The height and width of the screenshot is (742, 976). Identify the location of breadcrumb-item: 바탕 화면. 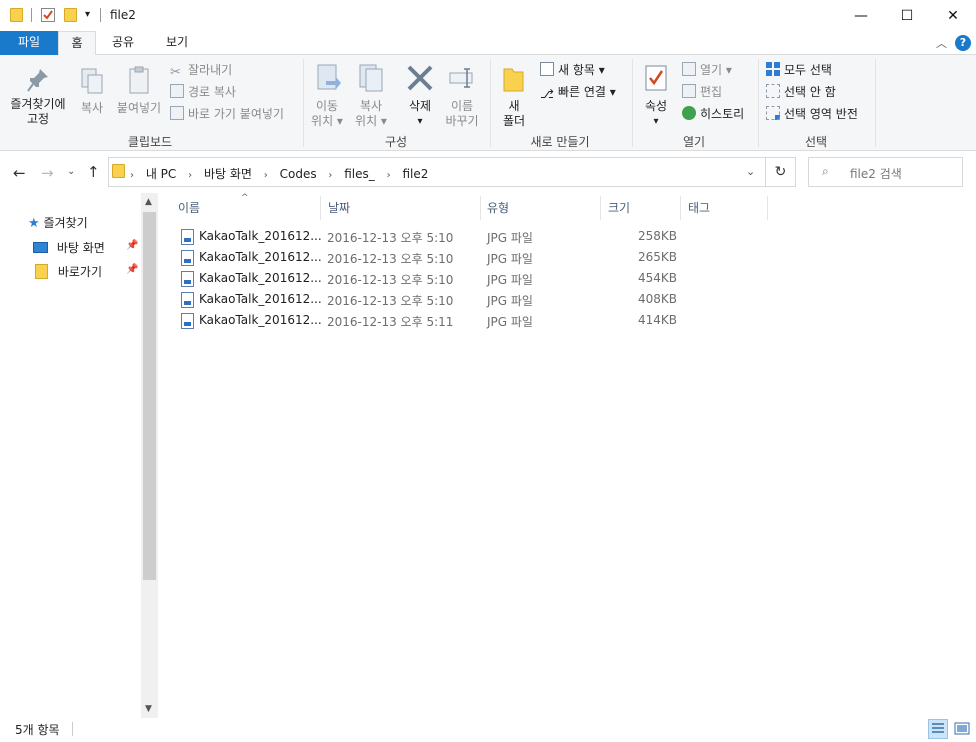
(228, 174).